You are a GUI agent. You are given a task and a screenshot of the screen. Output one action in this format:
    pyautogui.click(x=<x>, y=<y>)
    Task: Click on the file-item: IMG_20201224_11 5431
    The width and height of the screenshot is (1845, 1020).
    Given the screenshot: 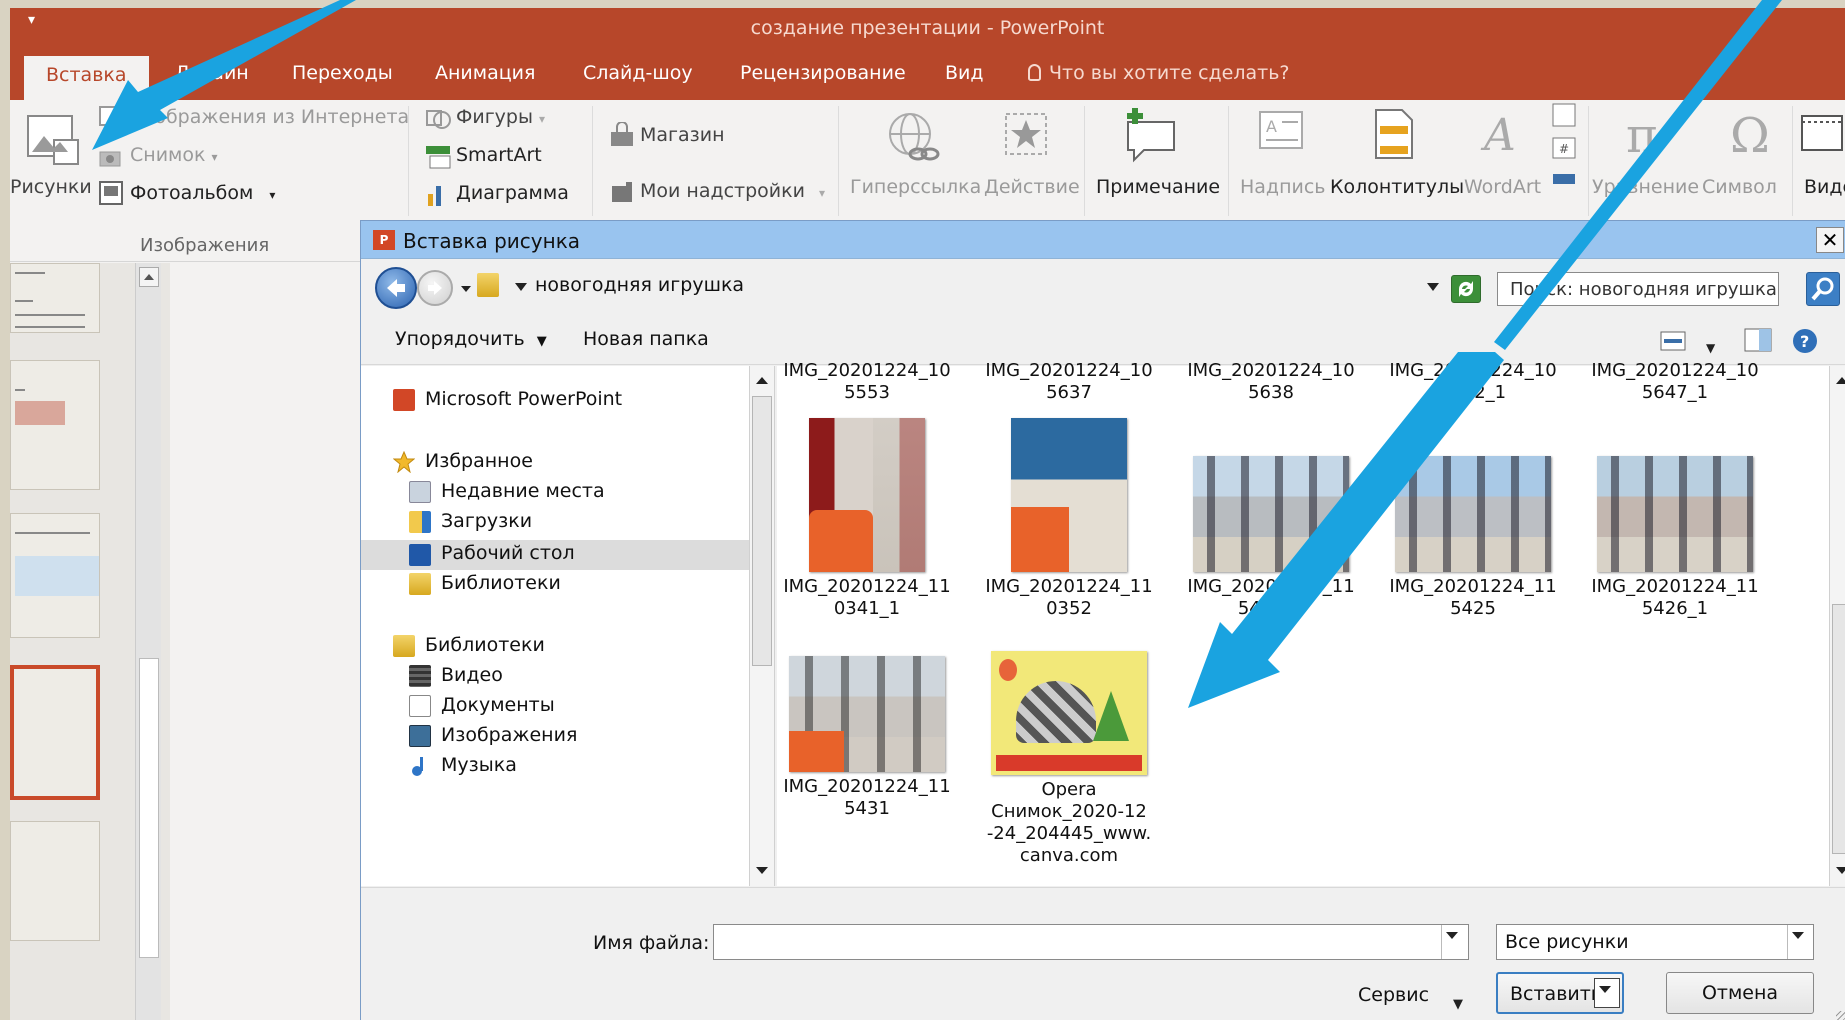 What is the action you would take?
    pyautogui.click(x=867, y=738)
    